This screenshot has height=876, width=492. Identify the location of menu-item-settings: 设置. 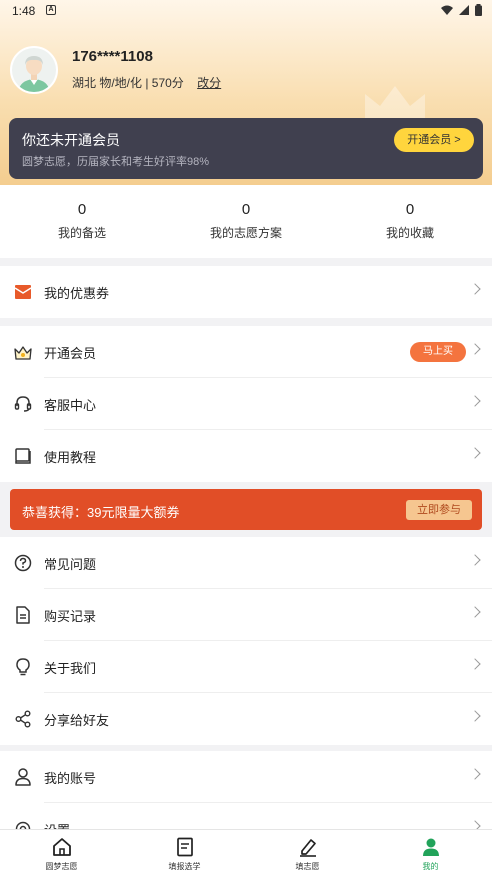
(246, 816).